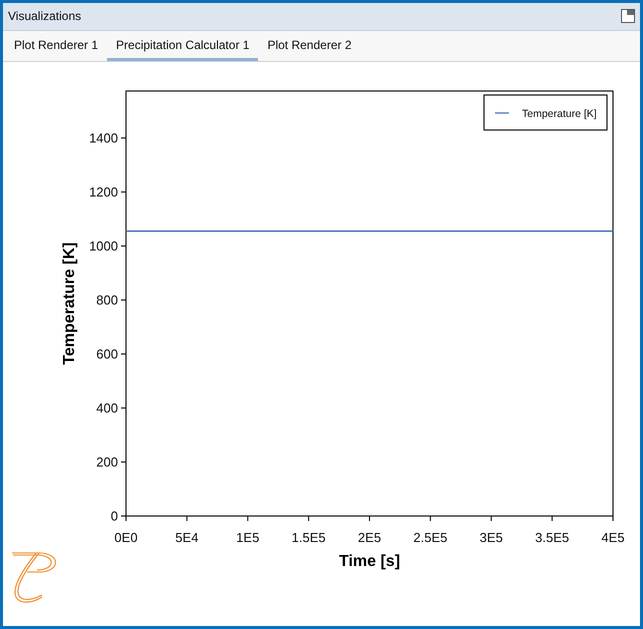 The image size is (643, 629). I want to click on x-axis-title: Time [s], so click(369, 561).